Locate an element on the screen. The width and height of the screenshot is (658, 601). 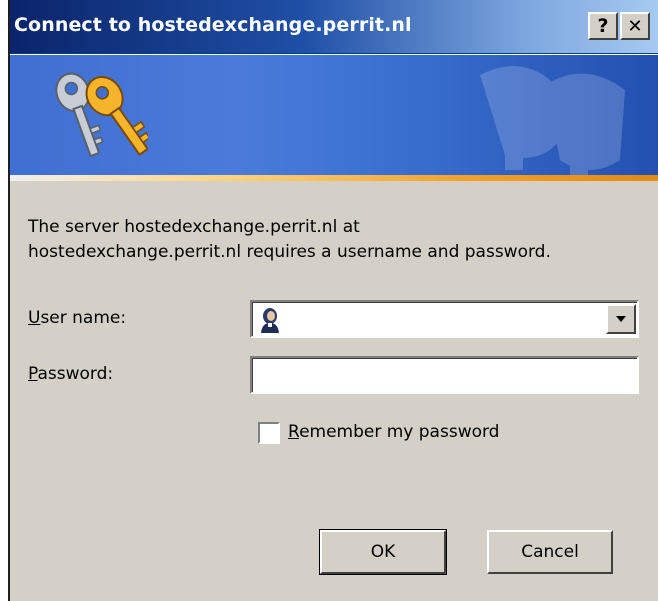
ok-button: OK is located at coordinates (383, 552).